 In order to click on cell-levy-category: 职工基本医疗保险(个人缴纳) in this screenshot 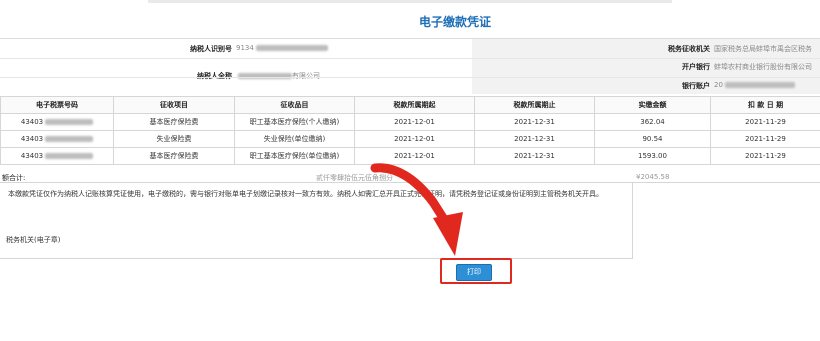, I will do `click(294, 122)`.